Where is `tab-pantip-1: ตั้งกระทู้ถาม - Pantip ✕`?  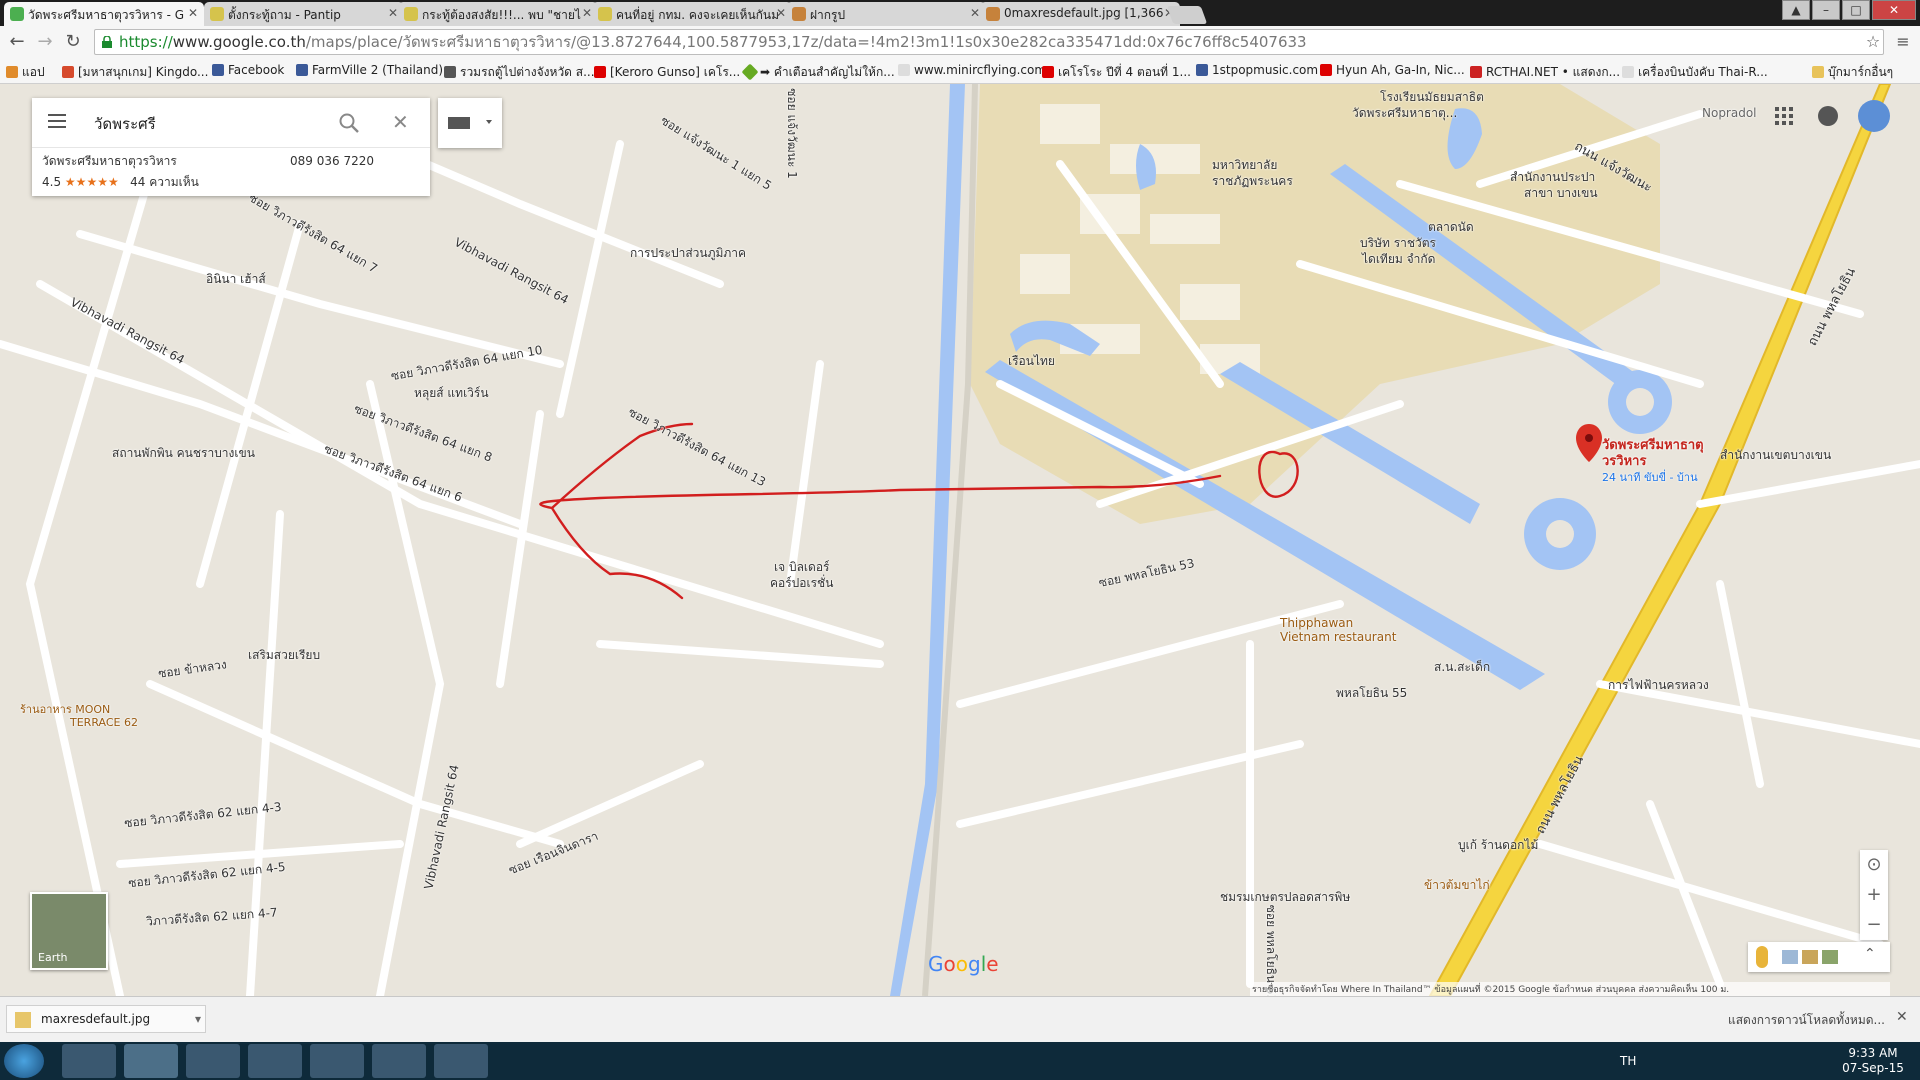
tab-pantip-1: ตั้งกระทู้ถาม - Pantip ✕ is located at coordinates (304, 14).